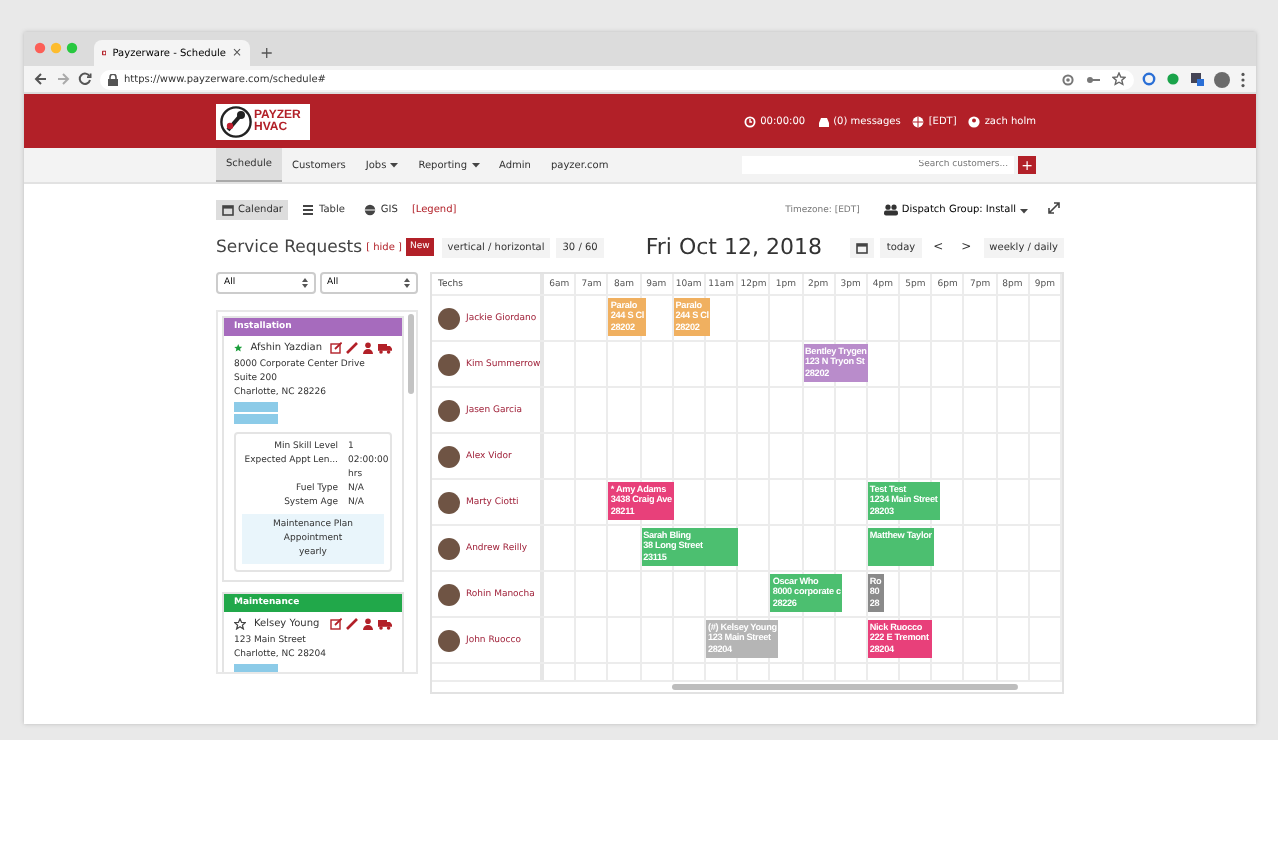 Image resolution: width=1278 pixels, height=864 pixels. I want to click on favicon-icon, so click(104, 53).